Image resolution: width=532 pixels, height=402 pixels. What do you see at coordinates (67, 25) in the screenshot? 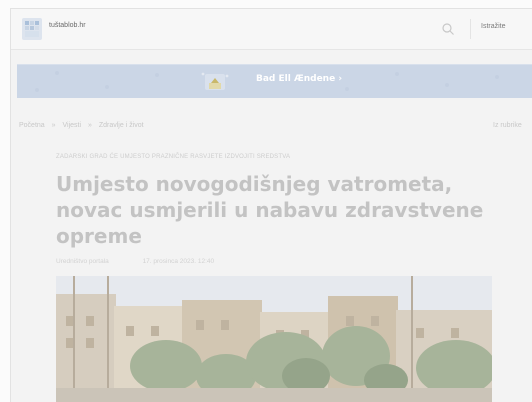
I see `site-name: tuštablob.hr` at bounding box center [67, 25].